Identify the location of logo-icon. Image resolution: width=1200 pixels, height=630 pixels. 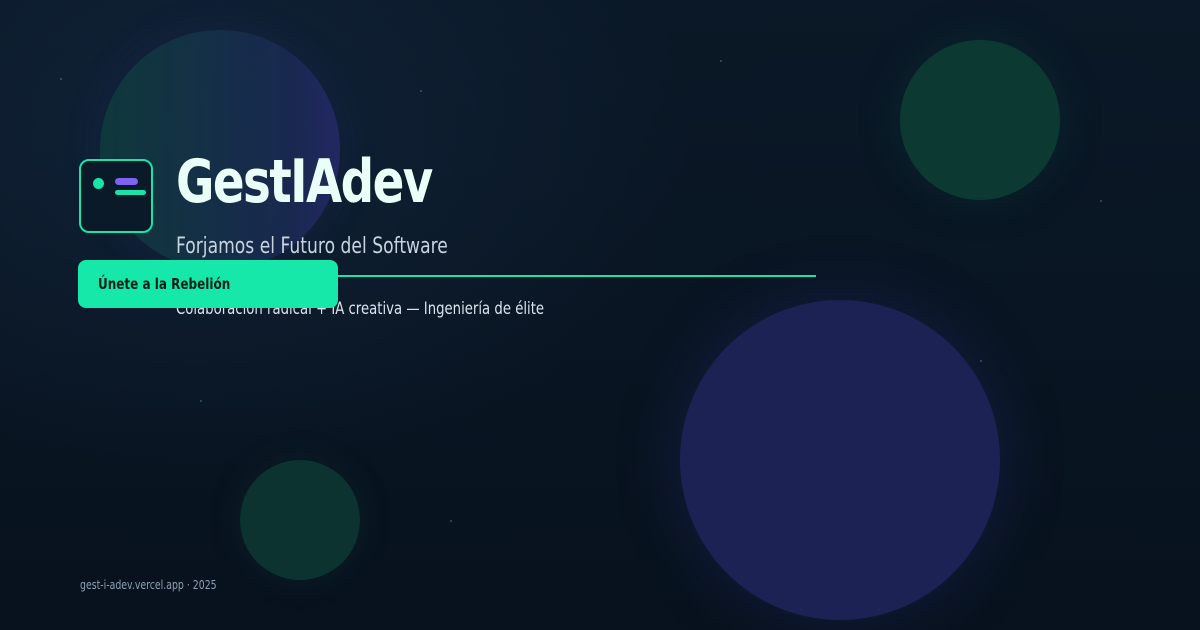
(116, 196).